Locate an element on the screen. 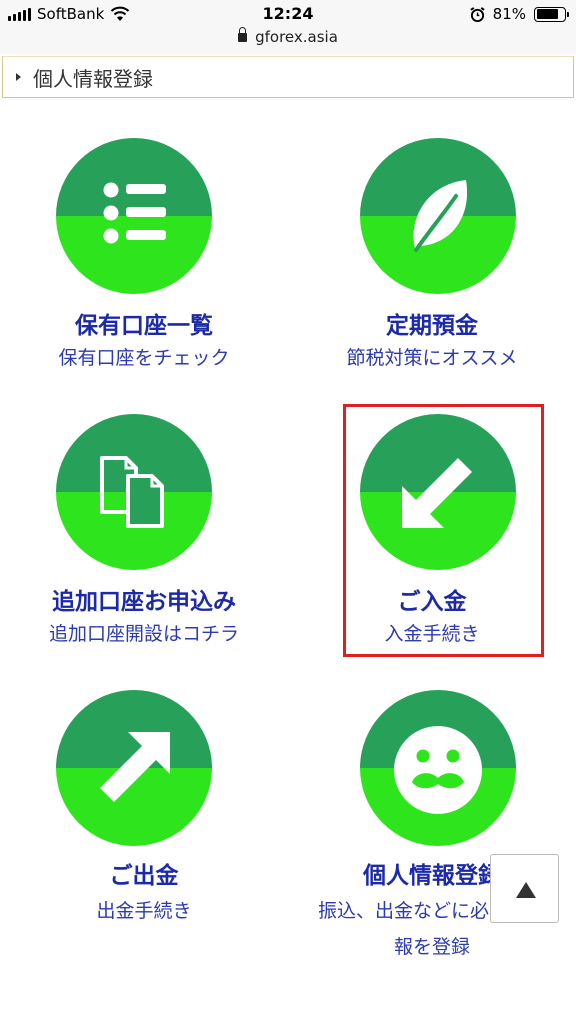 The width and height of the screenshot is (576, 1024). menu-item-time-deposit: 定期預金 節税対策にオススメ is located at coordinates (432, 263).